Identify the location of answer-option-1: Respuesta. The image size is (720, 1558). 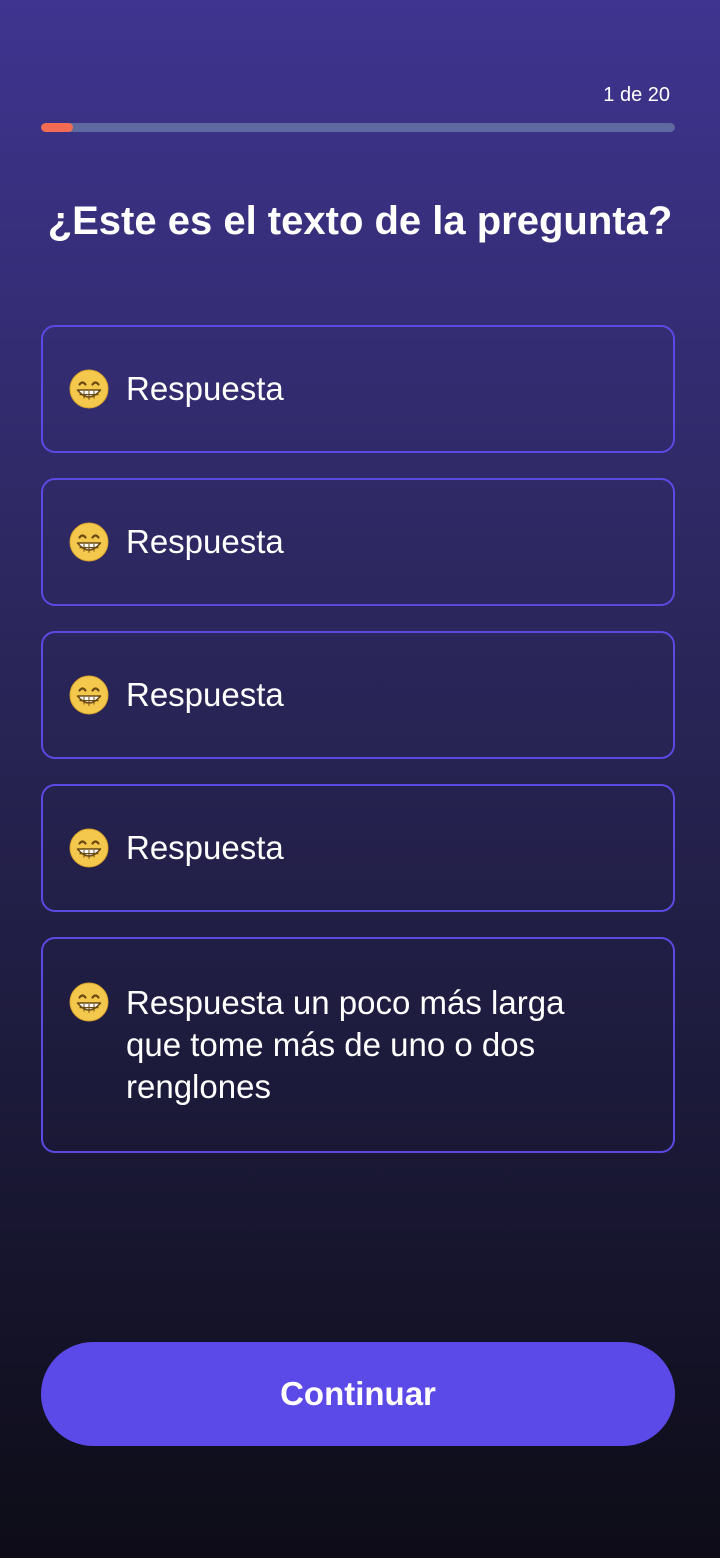
(358, 389).